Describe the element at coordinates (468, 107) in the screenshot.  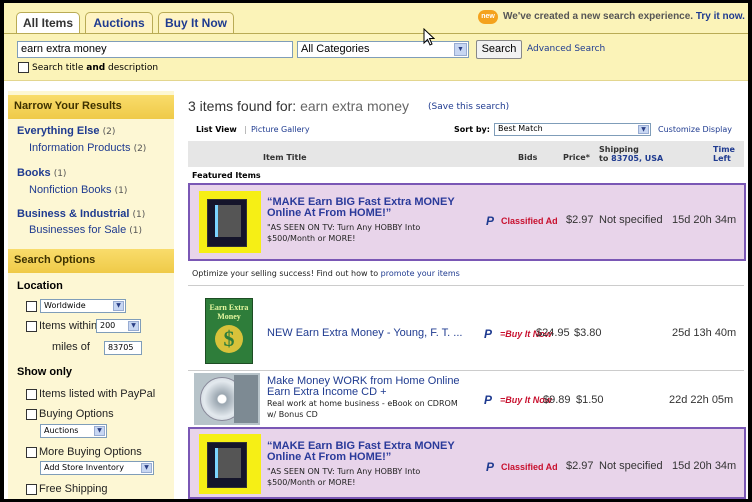
I see `save-search-link: (Save this search)` at that location.